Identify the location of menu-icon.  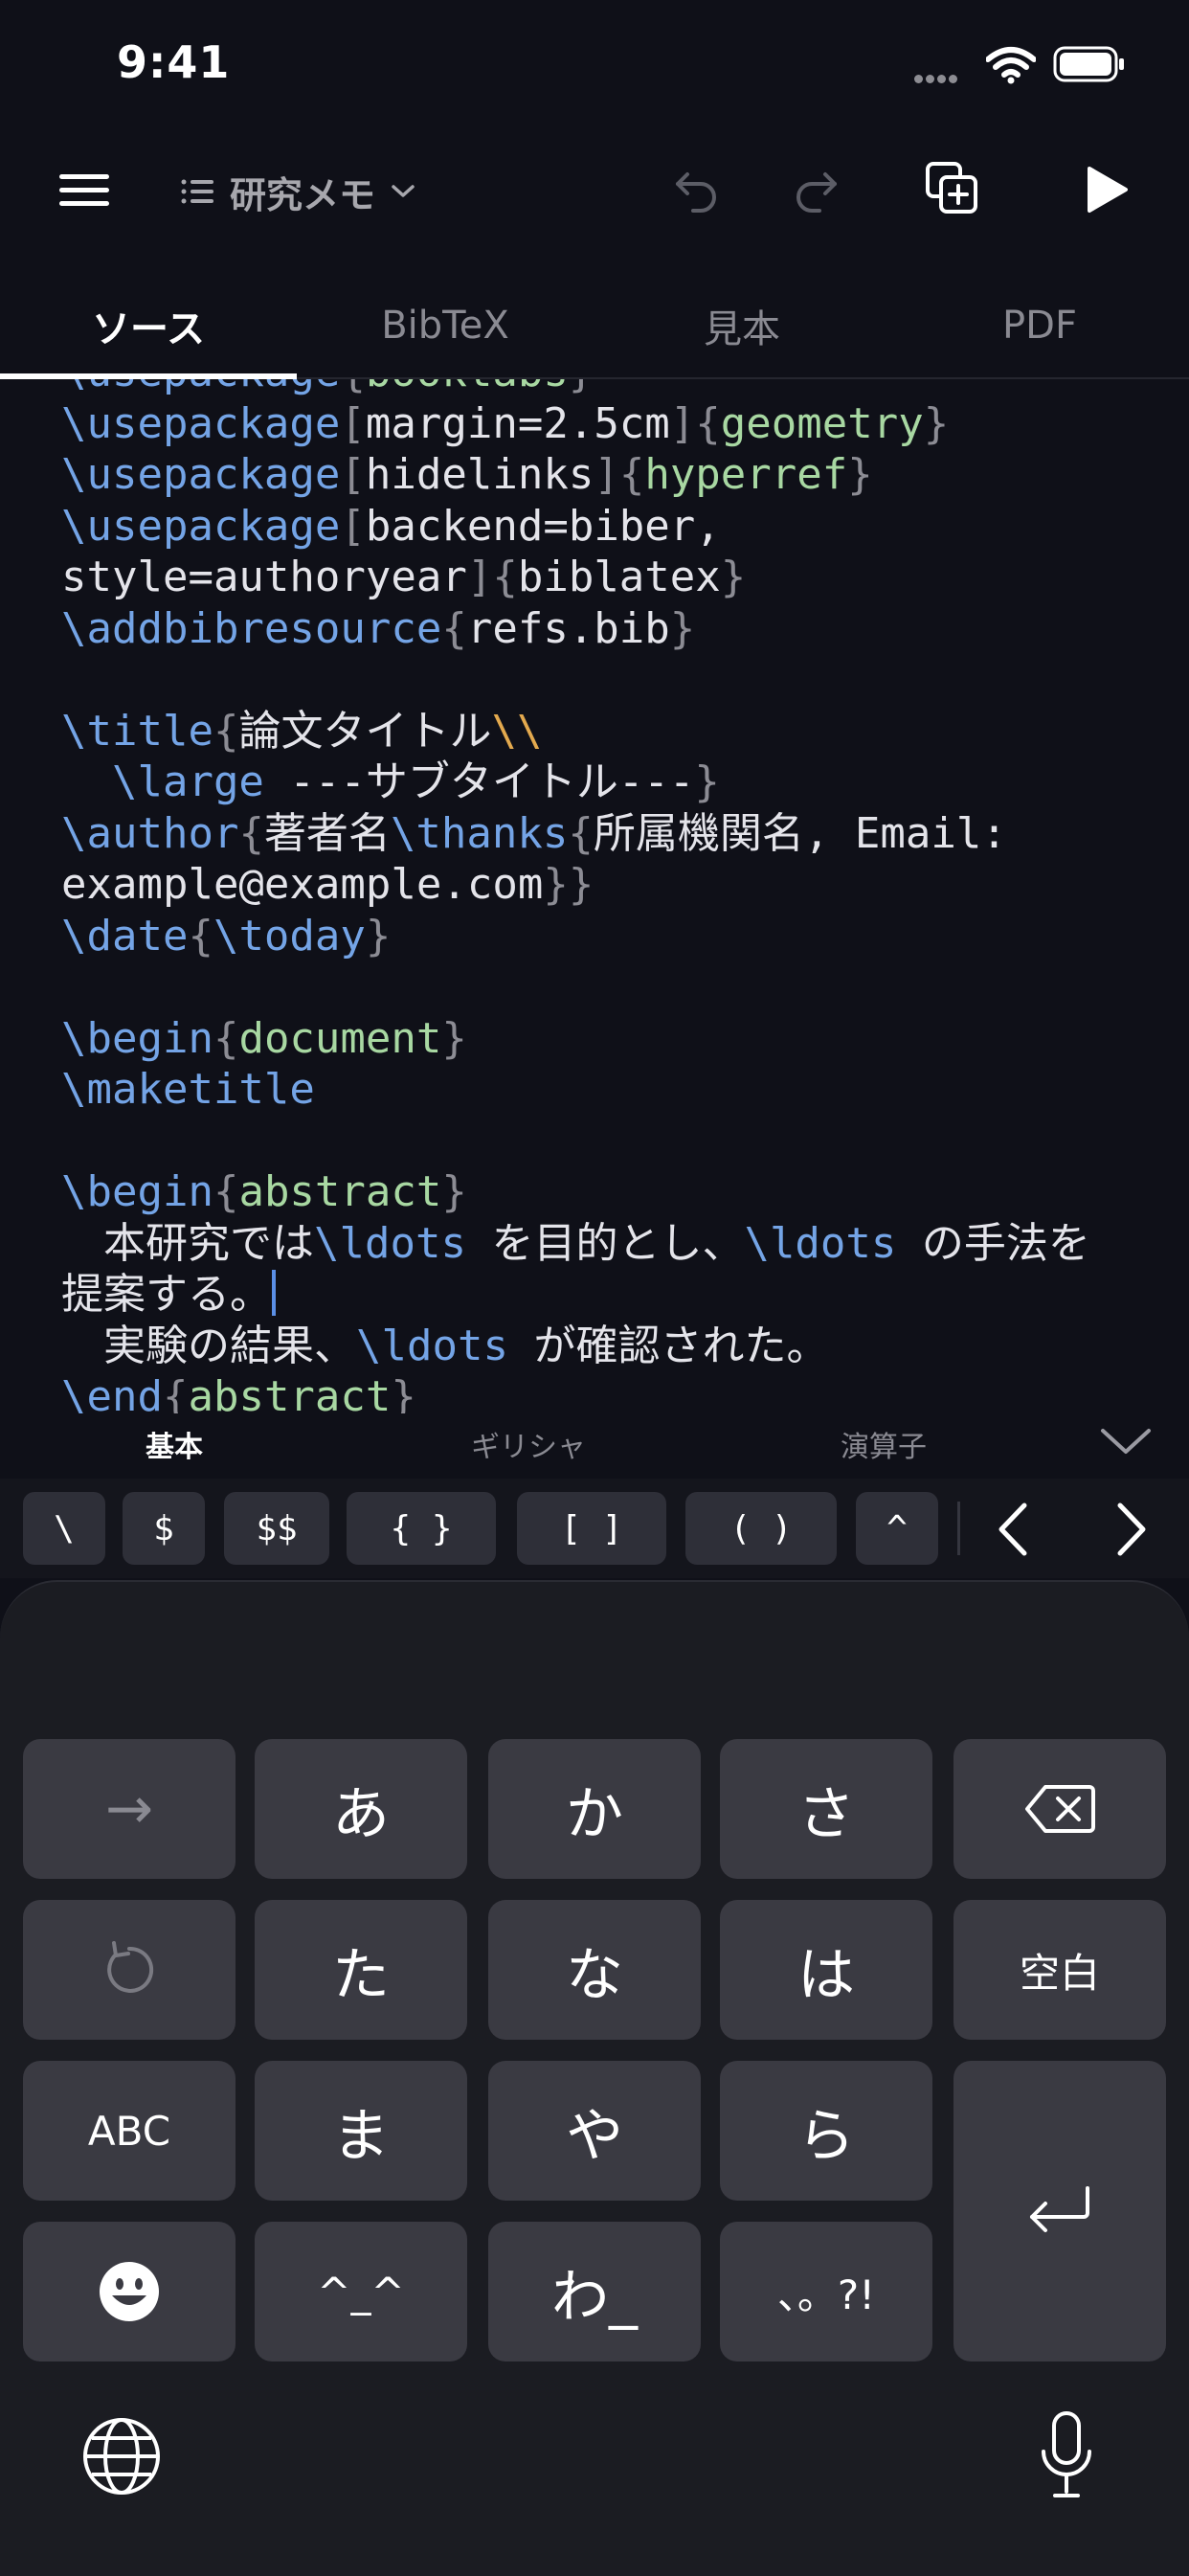
(84, 176).